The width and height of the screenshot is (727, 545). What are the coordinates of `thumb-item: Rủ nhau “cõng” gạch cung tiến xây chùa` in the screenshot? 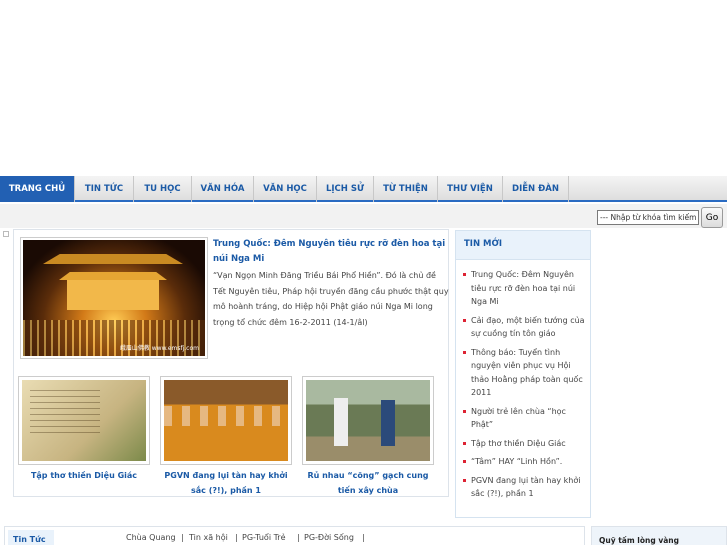 It's located at (368, 437).